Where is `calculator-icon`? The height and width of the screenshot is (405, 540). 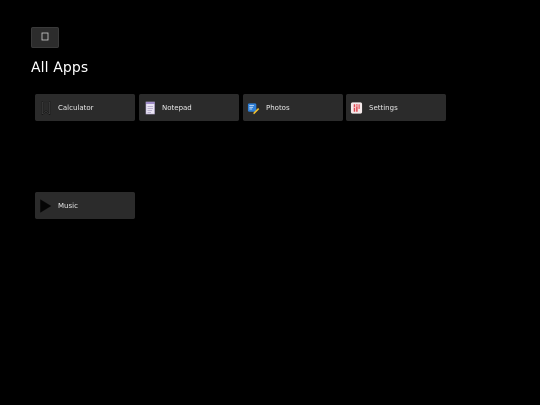
calculator-icon is located at coordinates (45, 107).